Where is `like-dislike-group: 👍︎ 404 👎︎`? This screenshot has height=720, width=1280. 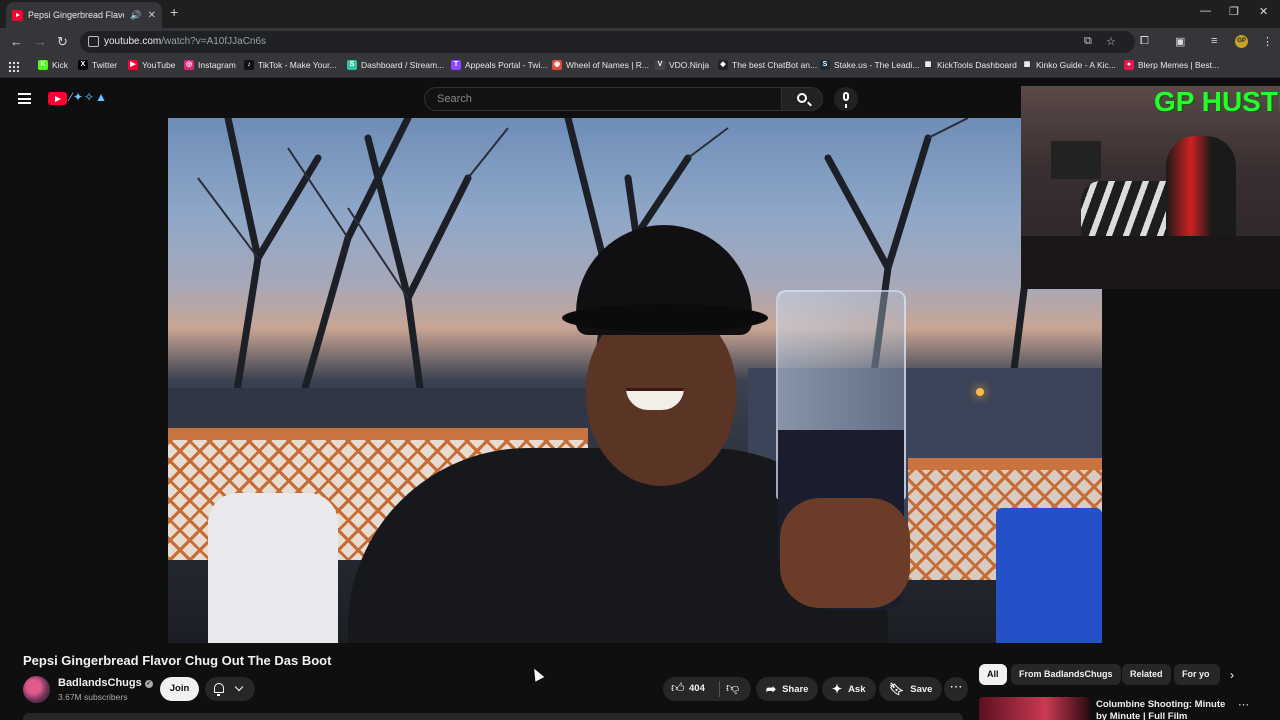 like-dislike-group: 👍︎ 404 👎︎ is located at coordinates (707, 689).